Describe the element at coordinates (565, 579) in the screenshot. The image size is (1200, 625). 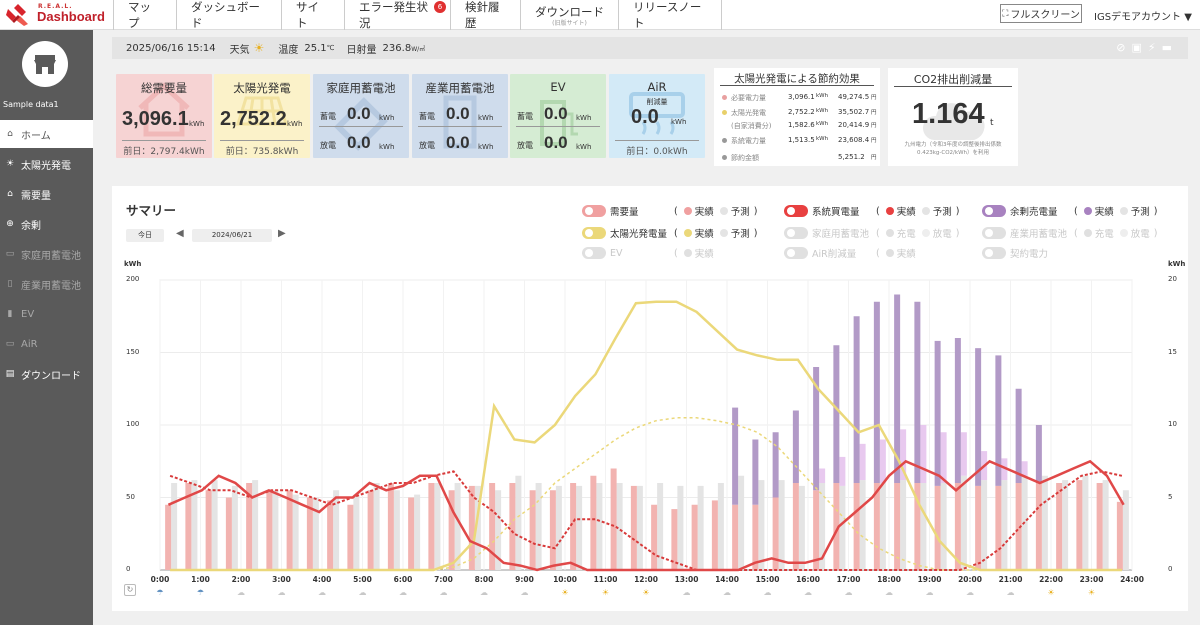
I see `x-tick: 10:00` at that location.